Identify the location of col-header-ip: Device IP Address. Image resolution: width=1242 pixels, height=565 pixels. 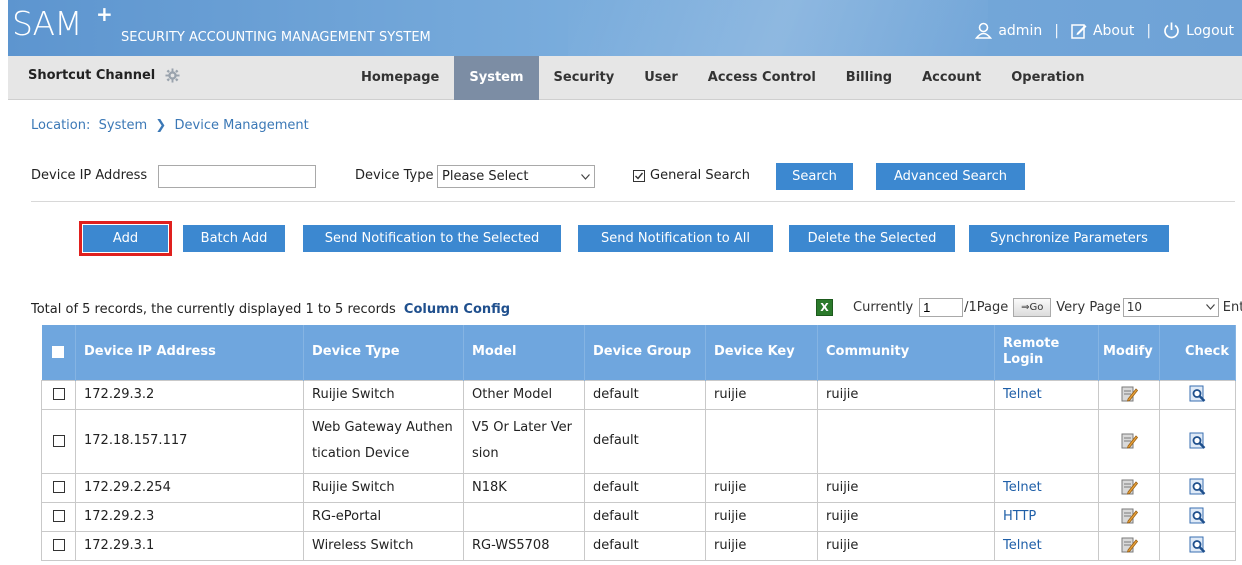
(189, 352).